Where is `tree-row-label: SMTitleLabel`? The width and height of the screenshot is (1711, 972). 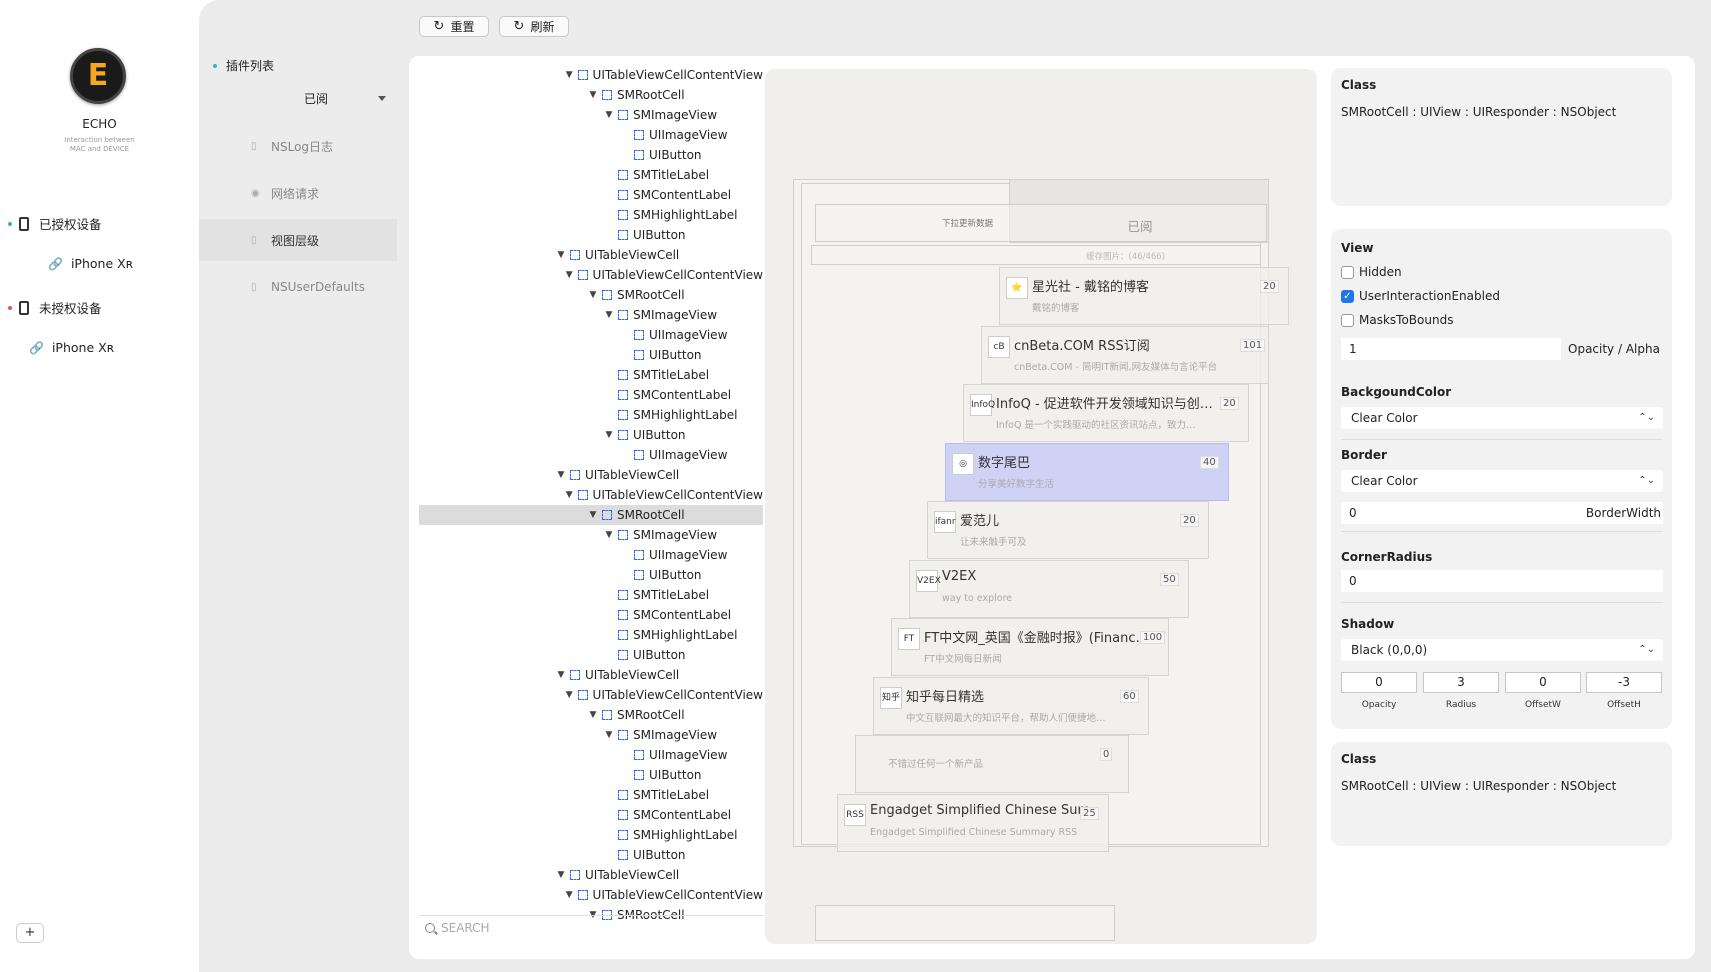
tree-row-label: SMTitleLabel is located at coordinates (671, 375).